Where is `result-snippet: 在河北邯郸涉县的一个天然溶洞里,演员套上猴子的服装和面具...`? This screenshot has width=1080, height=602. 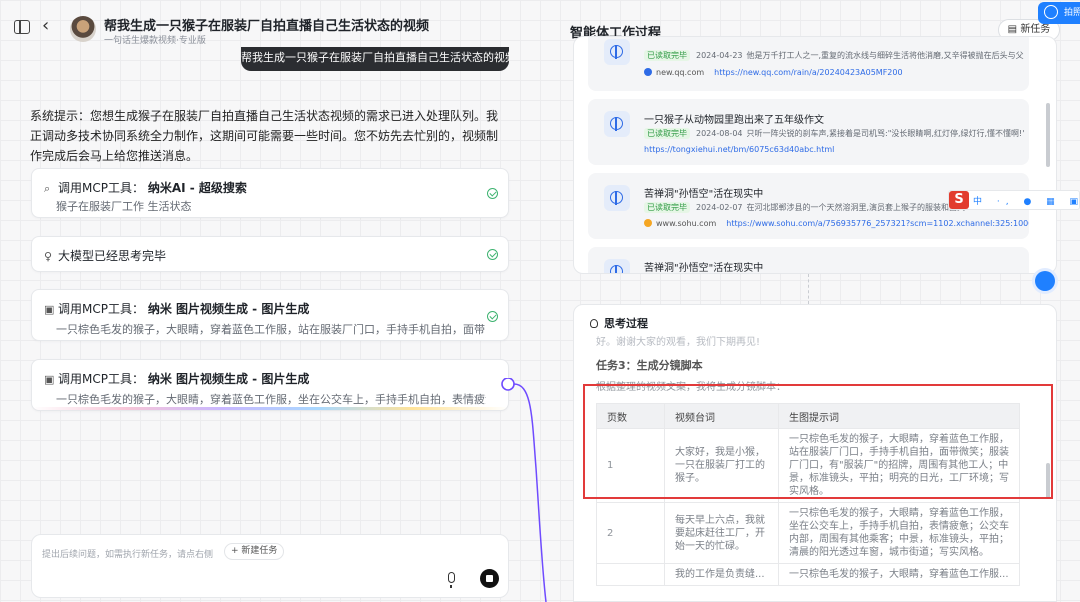
result-snippet: 在河北邯郸涉县的一个天然溶洞里,演员套上猴子的服装和面具... is located at coordinates (859, 207).